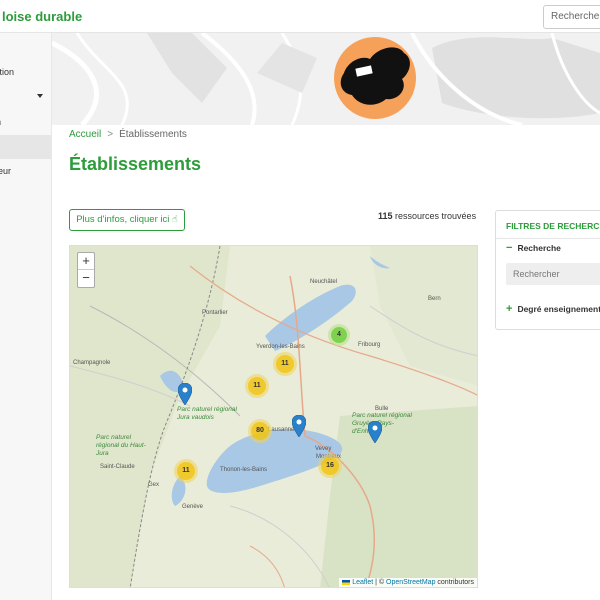 The height and width of the screenshot is (600, 600). What do you see at coordinates (548, 238) in the screenshot?
I see `divider` at bounding box center [548, 238].